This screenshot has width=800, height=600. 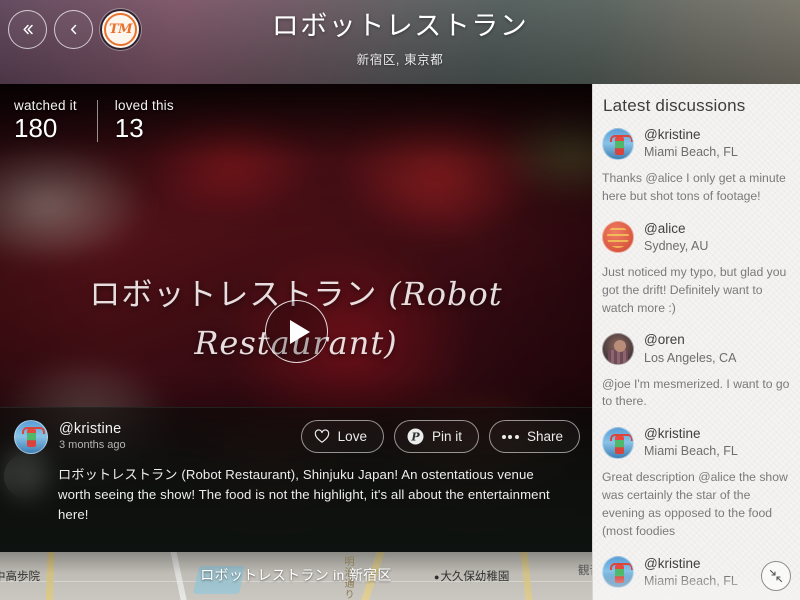 I want to click on collapse-panel-button, so click(x=776, y=576).